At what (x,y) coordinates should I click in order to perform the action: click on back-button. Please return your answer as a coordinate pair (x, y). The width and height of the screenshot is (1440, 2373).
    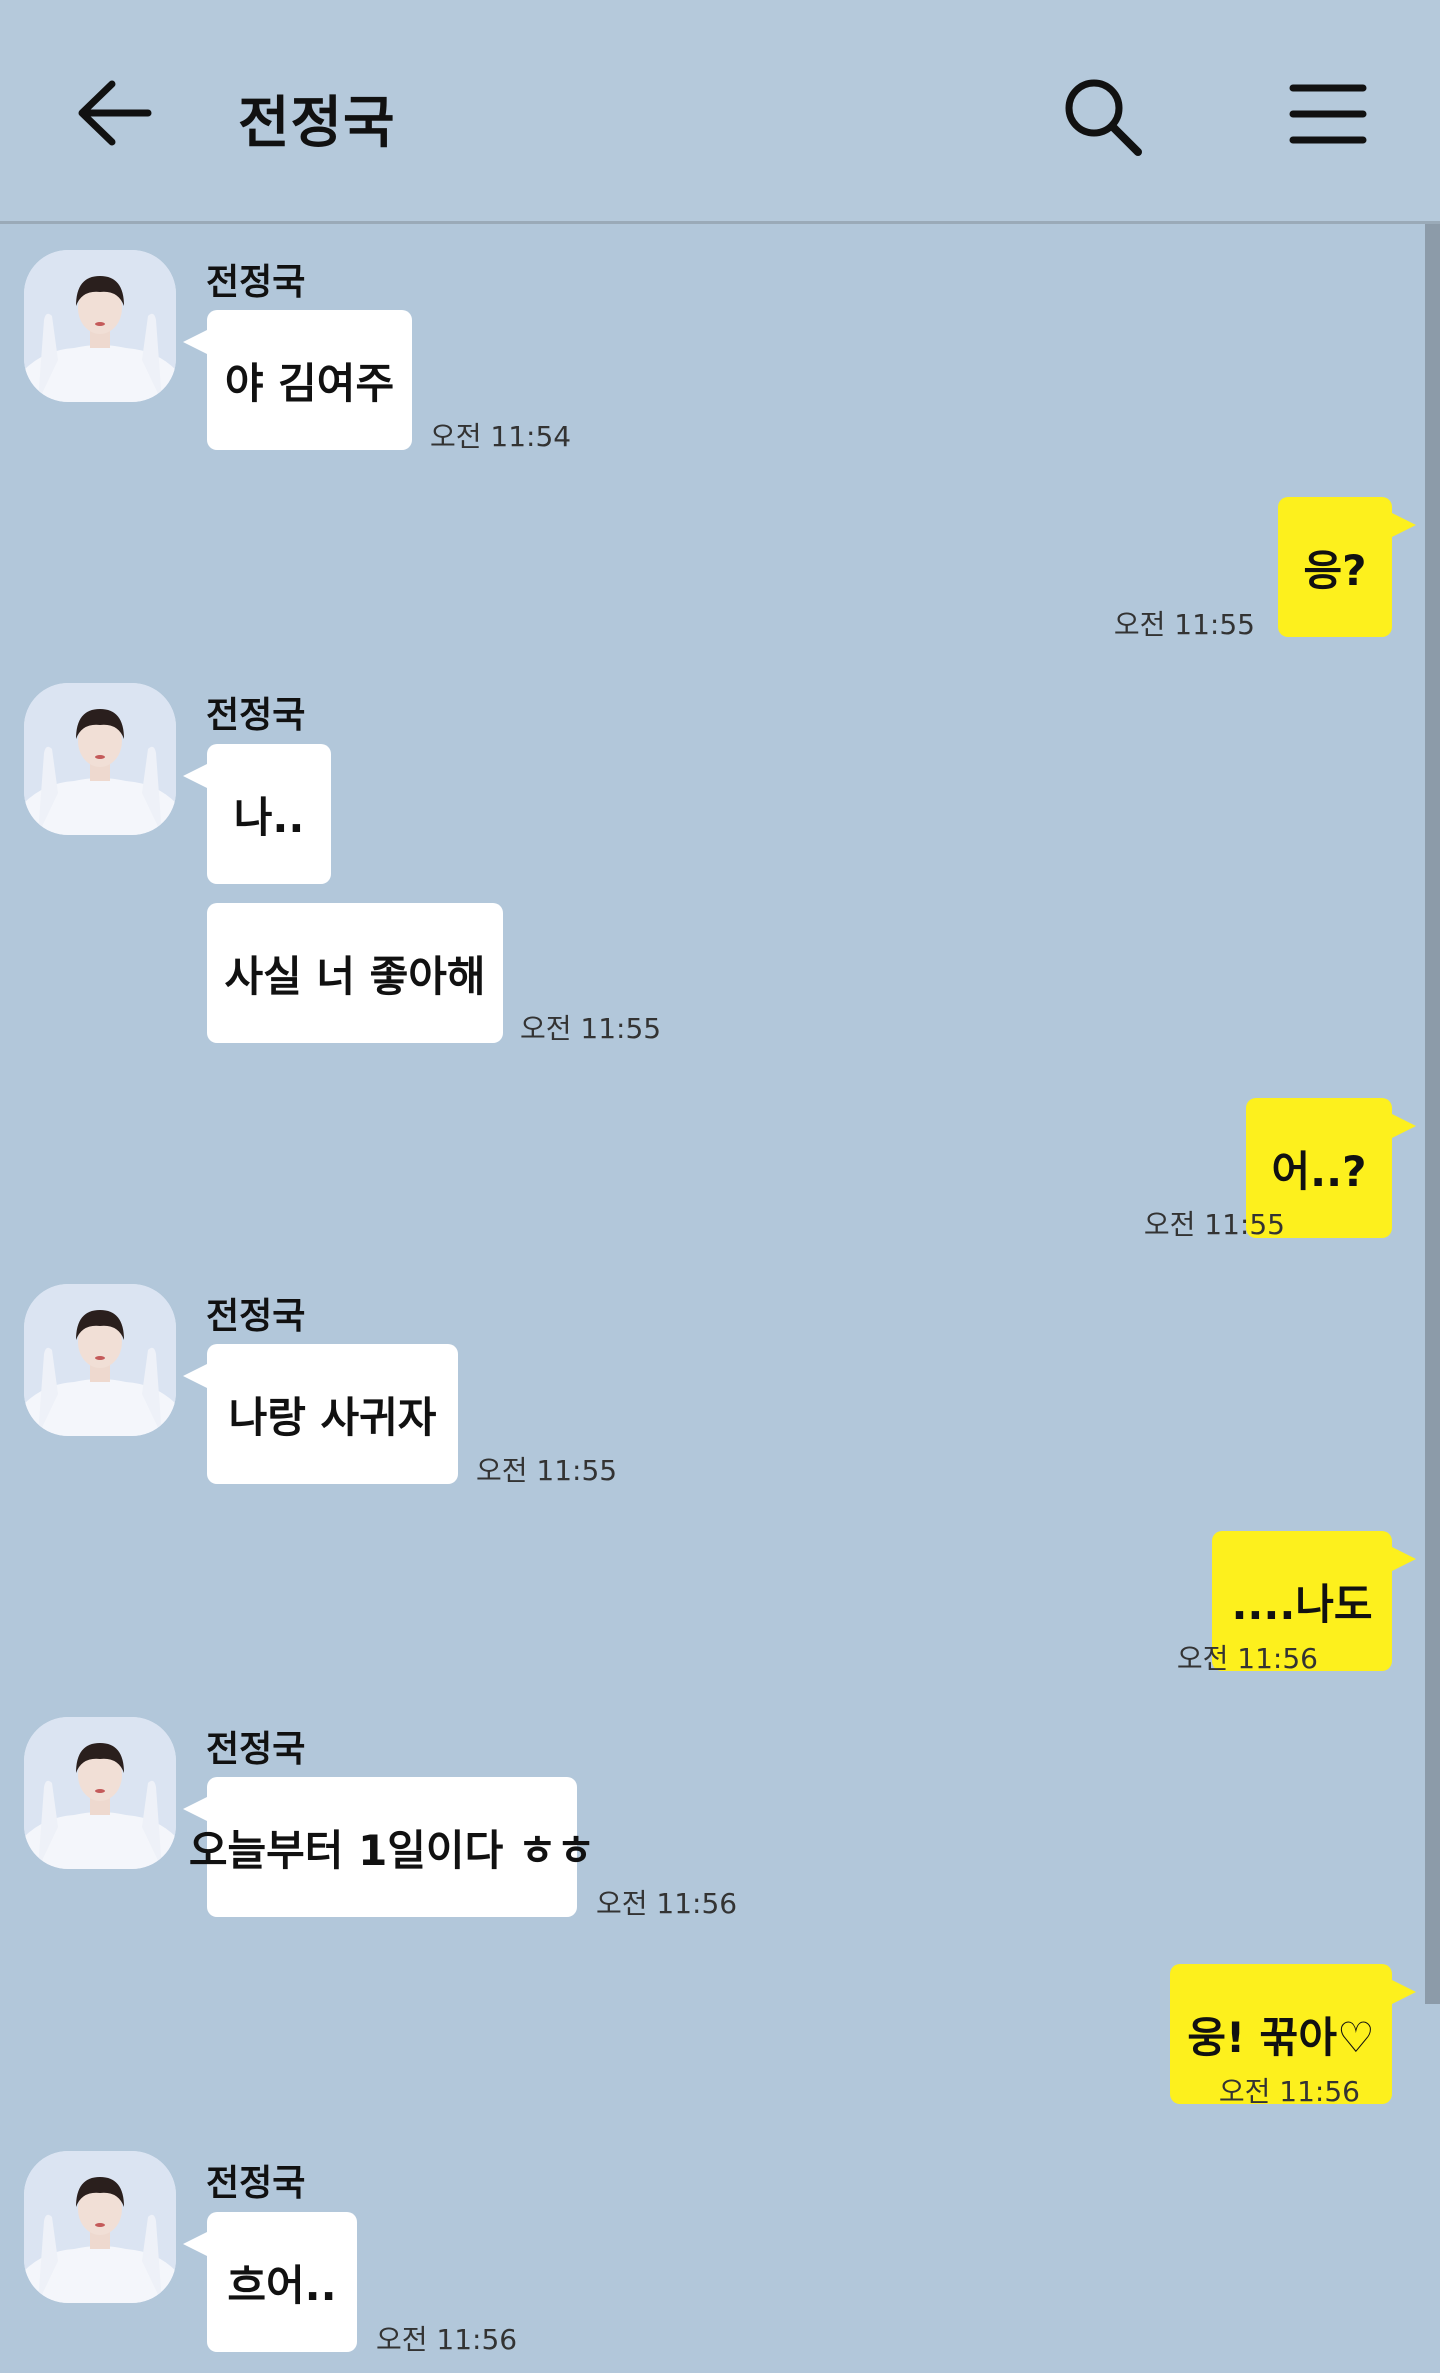
    Looking at the image, I should click on (115, 115).